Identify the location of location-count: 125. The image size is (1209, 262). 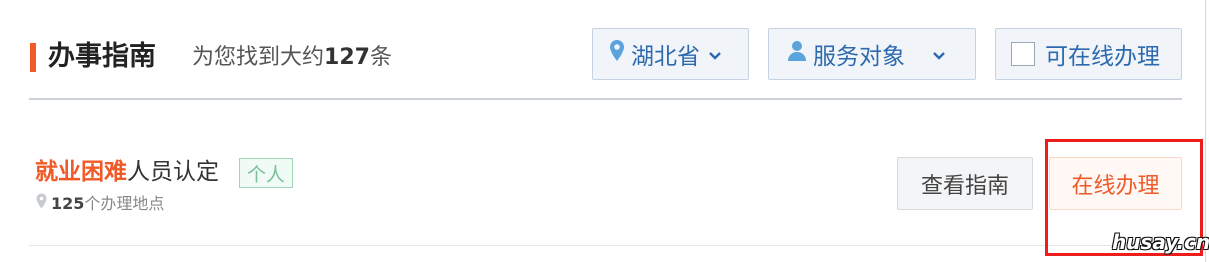
(68, 203).